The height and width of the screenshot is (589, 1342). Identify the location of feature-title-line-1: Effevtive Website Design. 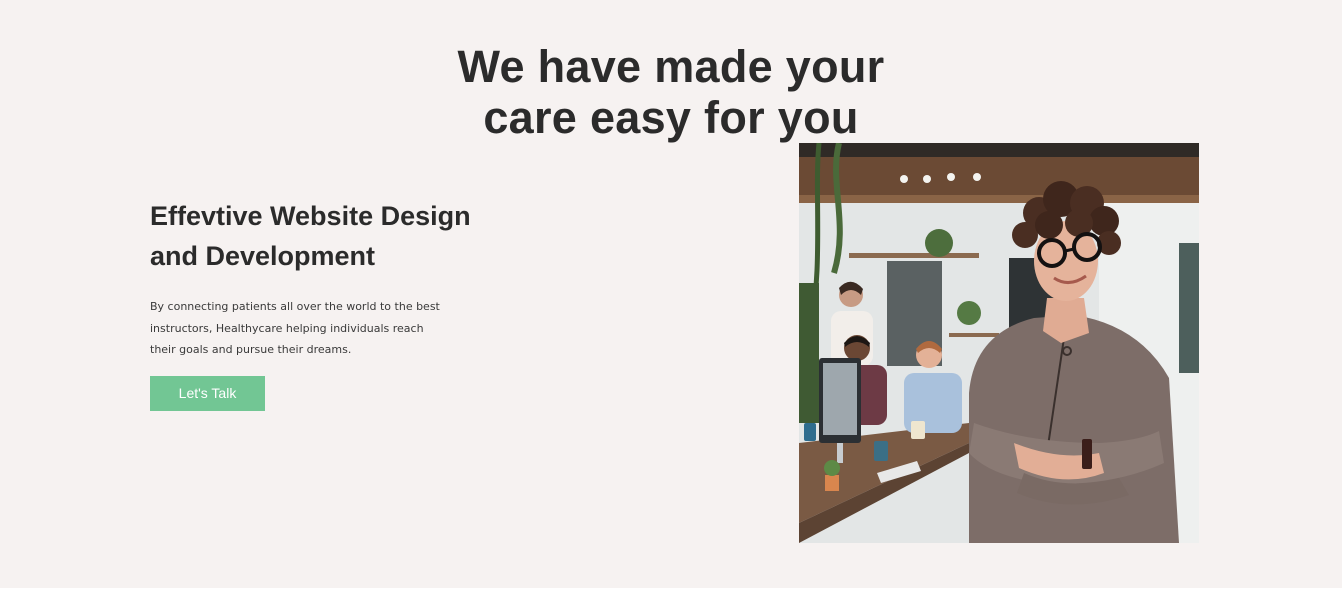
(310, 216).